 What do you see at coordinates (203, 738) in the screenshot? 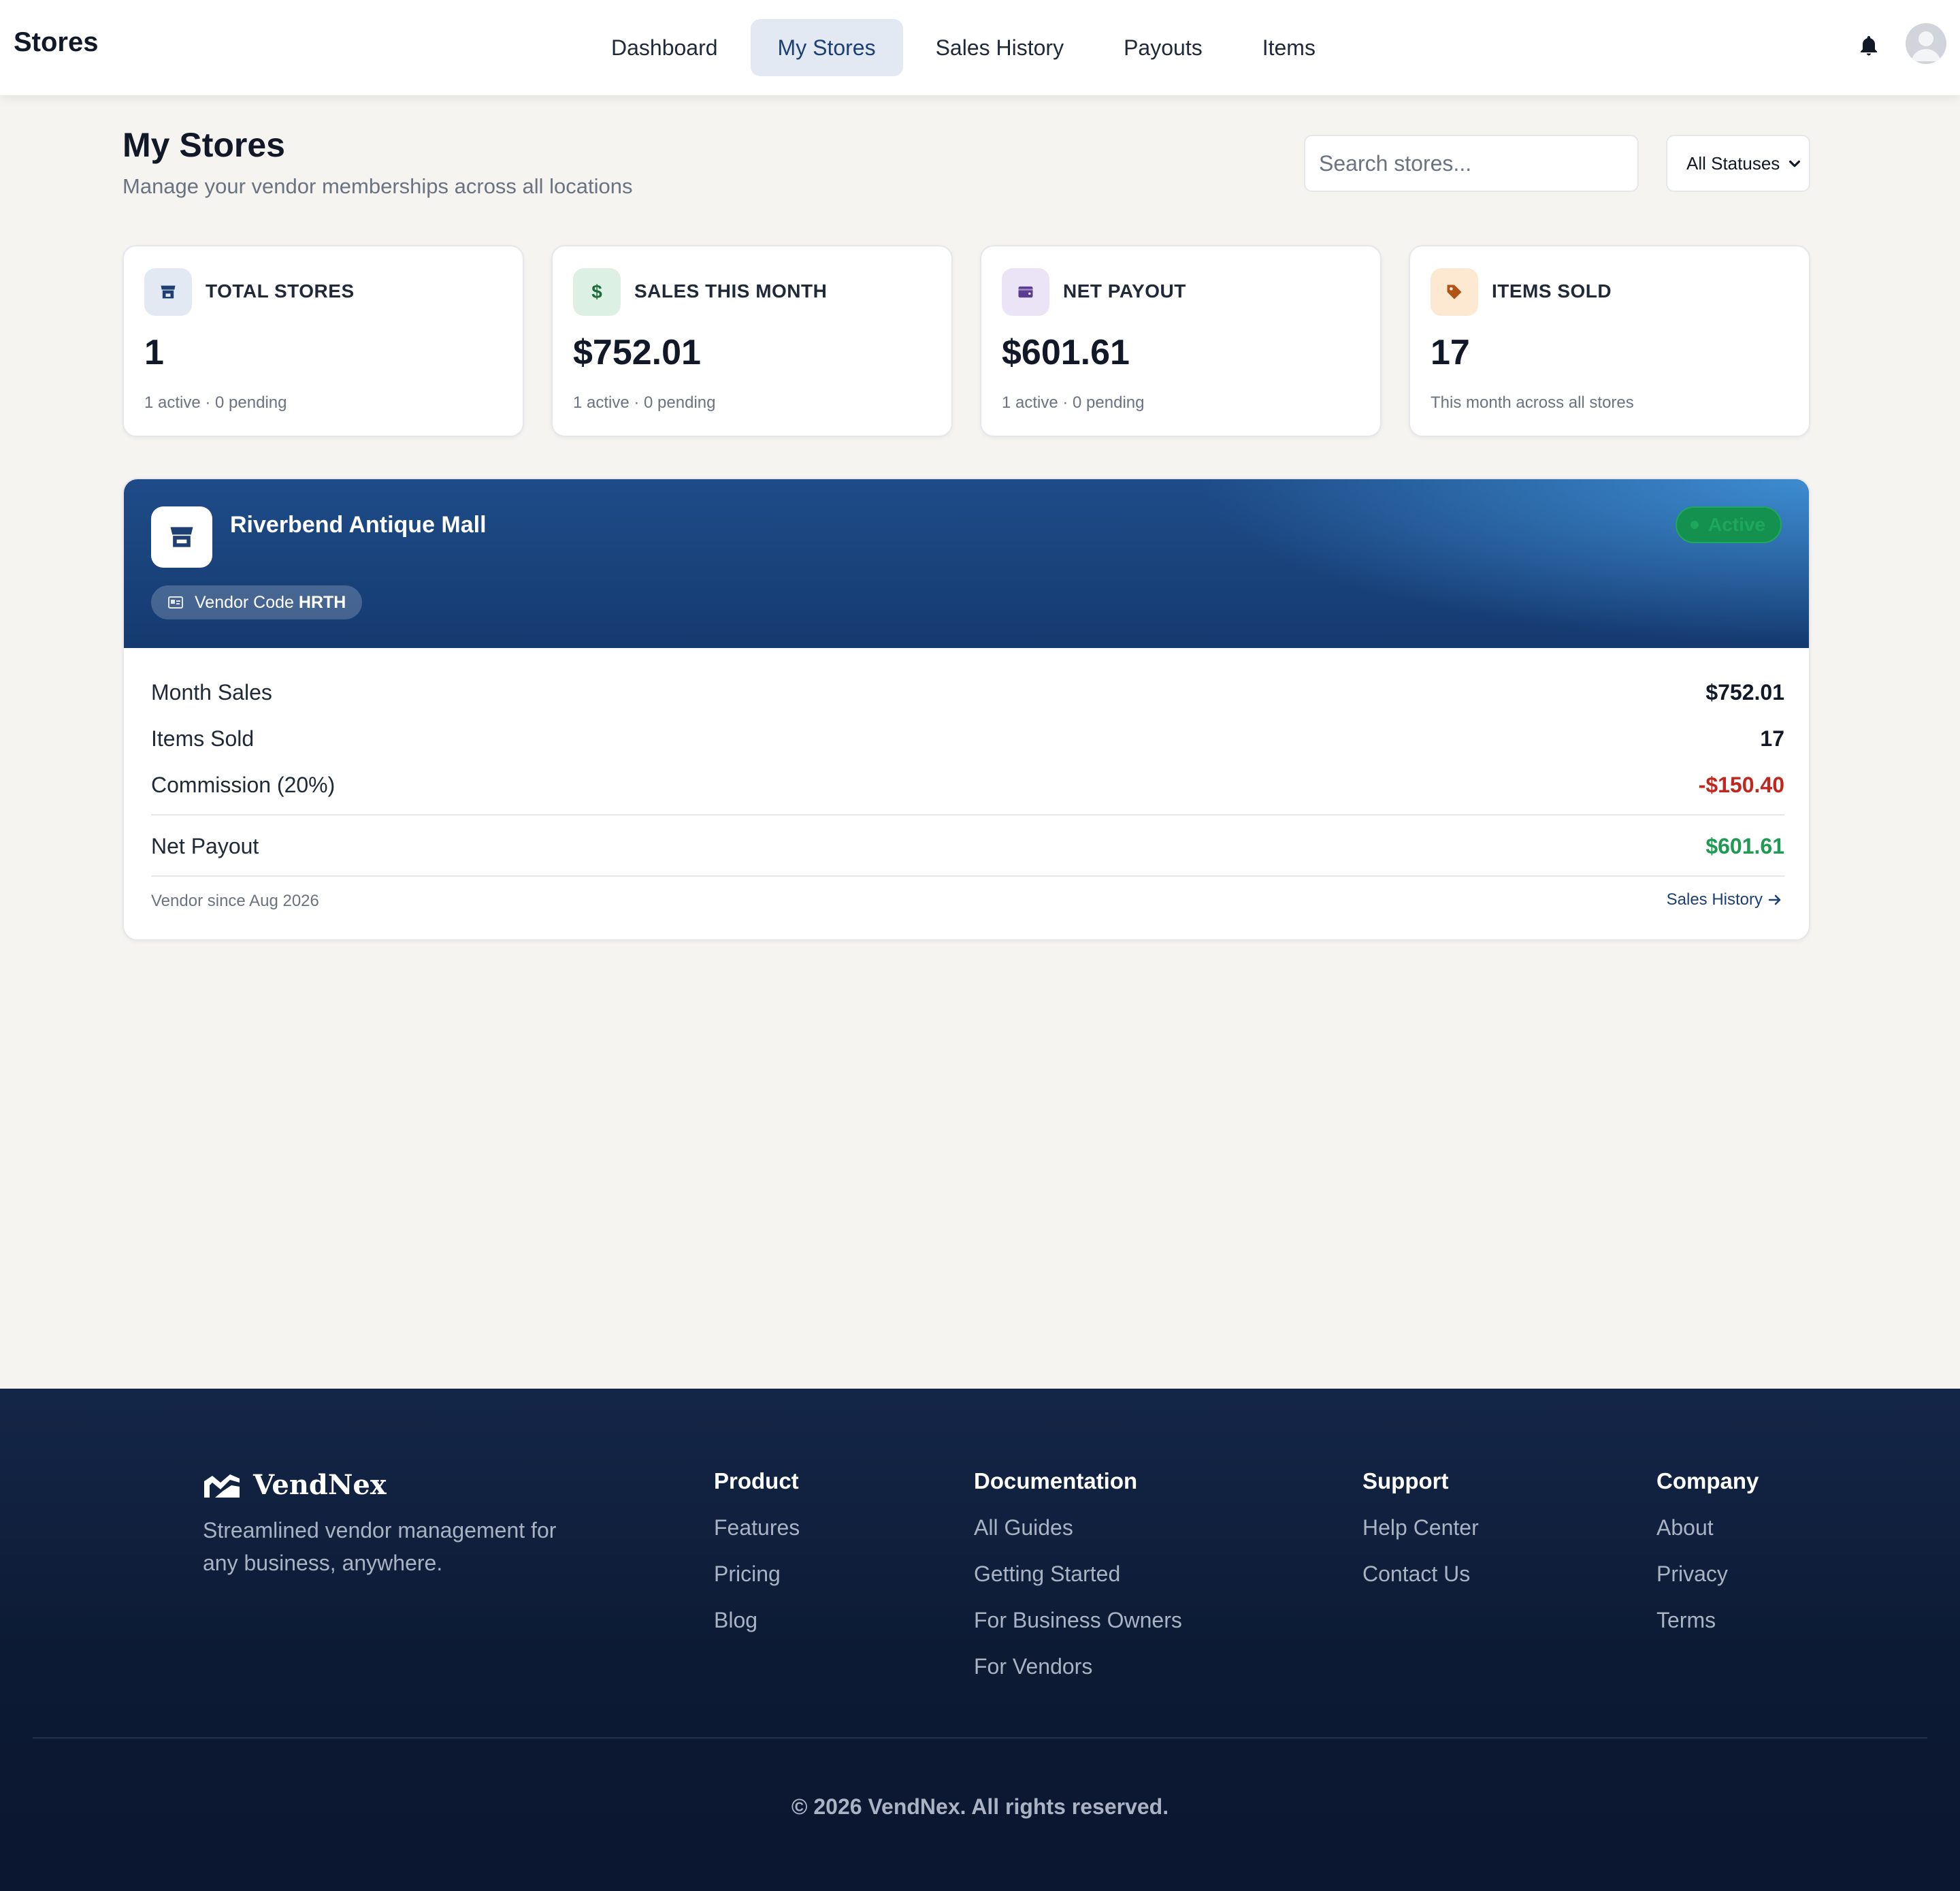
I see `items-sold-label: Items Sold` at bounding box center [203, 738].